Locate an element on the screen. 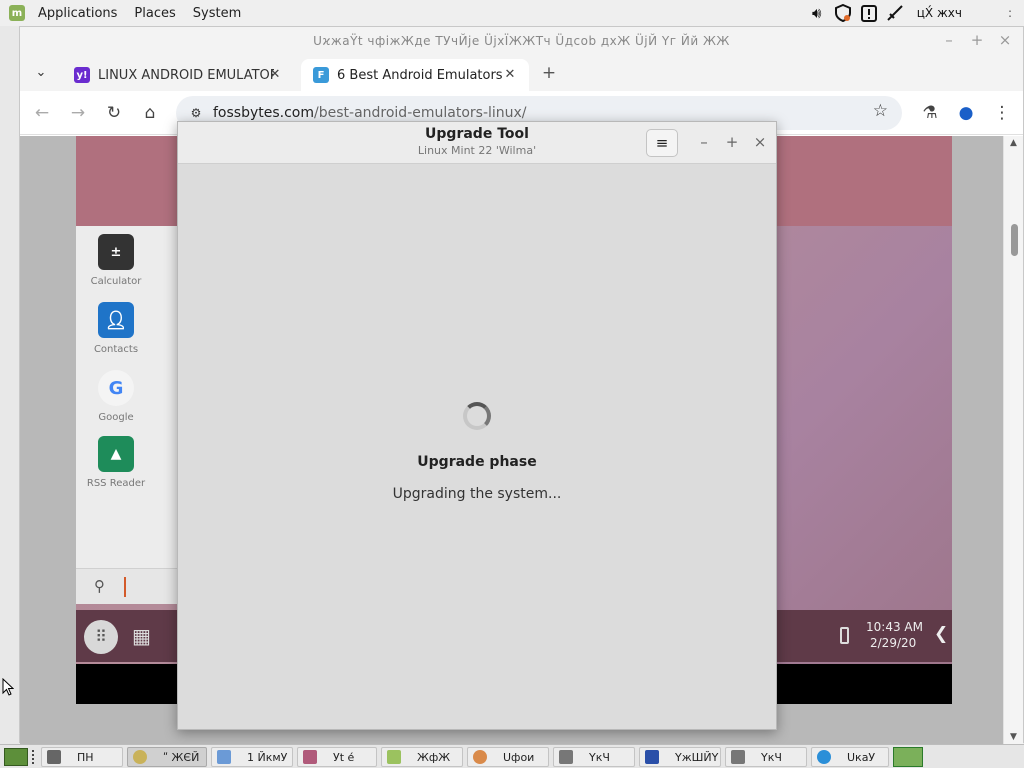 The image size is (1024, 768). search-icon: ⚲ is located at coordinates (99, 586).